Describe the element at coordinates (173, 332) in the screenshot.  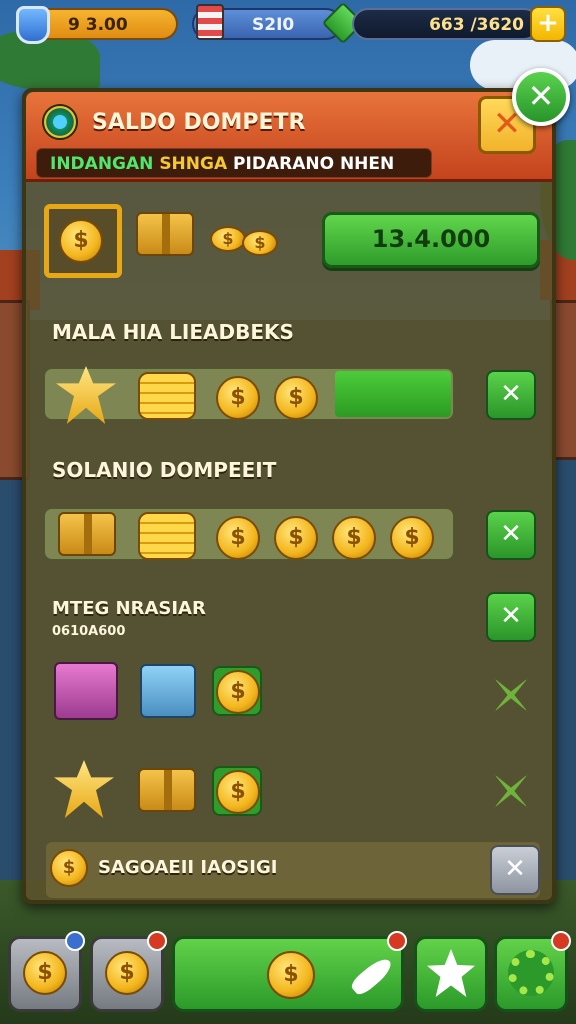
I see `section-1-label: MALA HIA LIEADBEKS` at that location.